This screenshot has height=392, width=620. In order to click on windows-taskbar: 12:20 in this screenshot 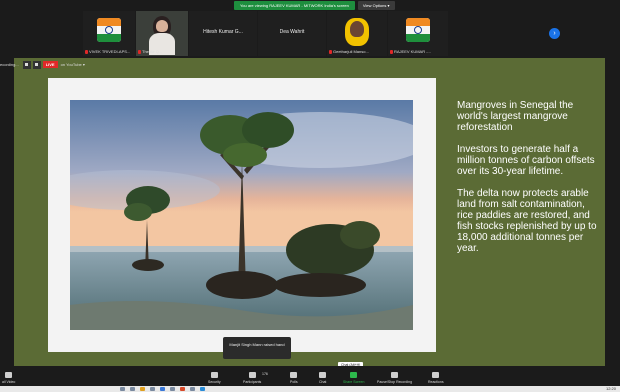, I will do `click(310, 389)`.